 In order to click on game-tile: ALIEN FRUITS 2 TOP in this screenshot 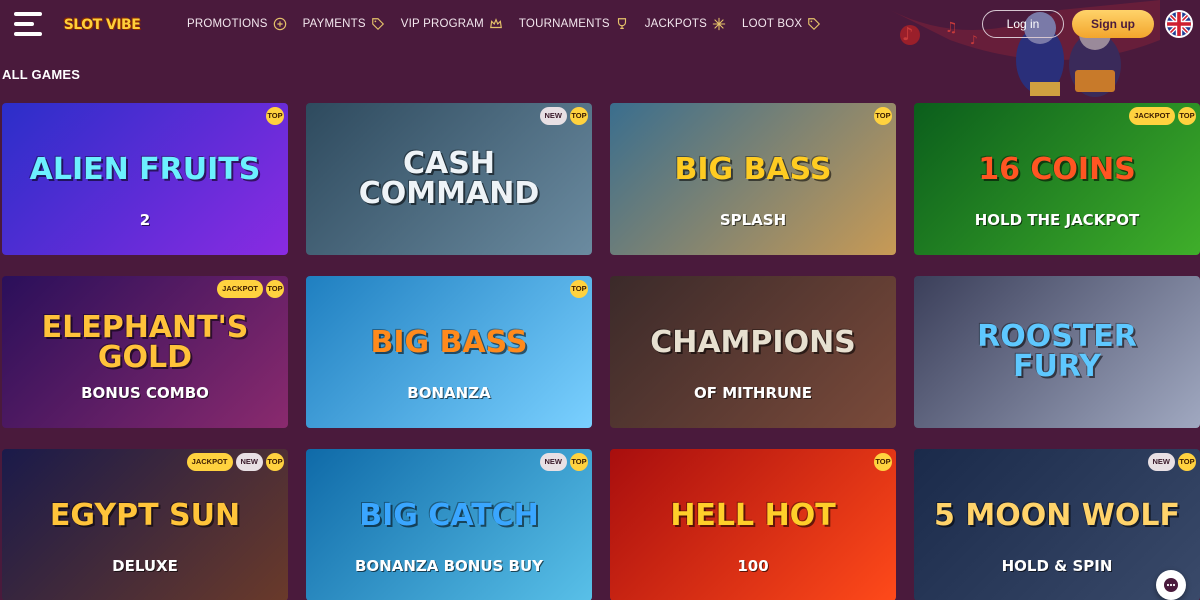, I will do `click(145, 179)`.